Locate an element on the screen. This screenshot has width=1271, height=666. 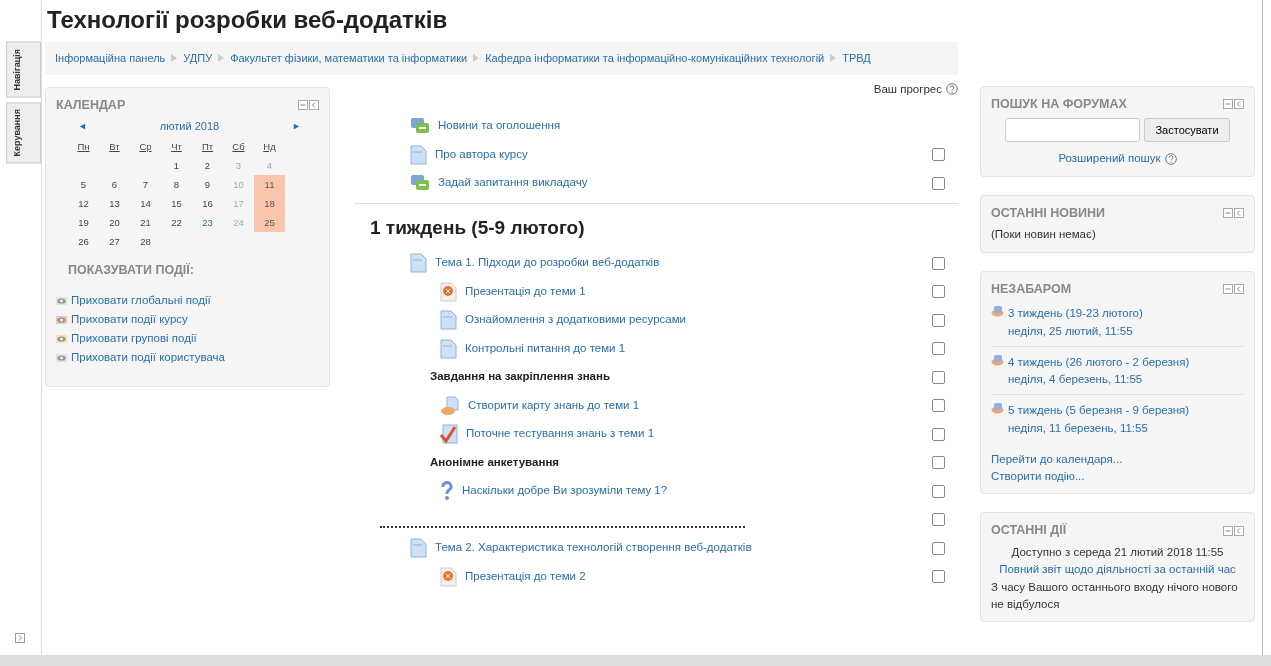
activity-link: Новини та оголошення is located at coordinates (499, 126).